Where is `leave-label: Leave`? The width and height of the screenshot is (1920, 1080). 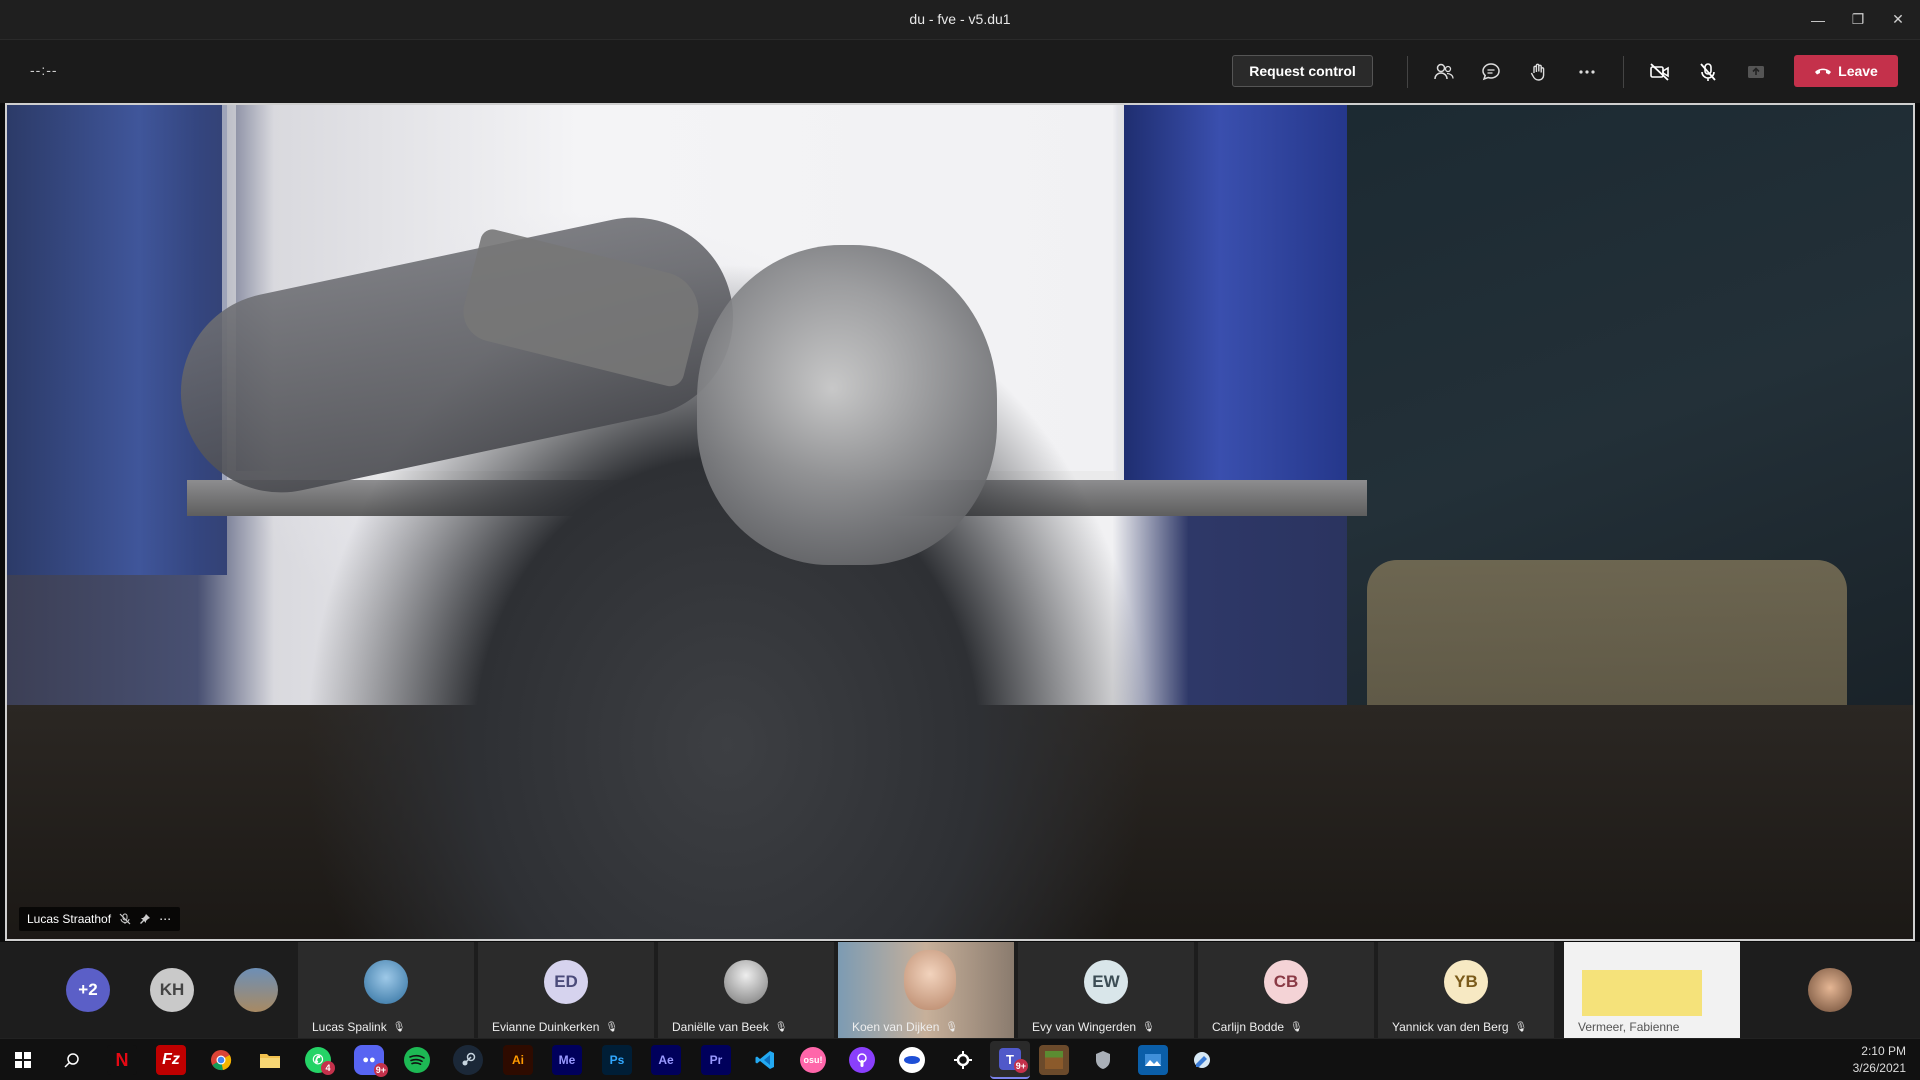
leave-label: Leave is located at coordinates (1858, 71).